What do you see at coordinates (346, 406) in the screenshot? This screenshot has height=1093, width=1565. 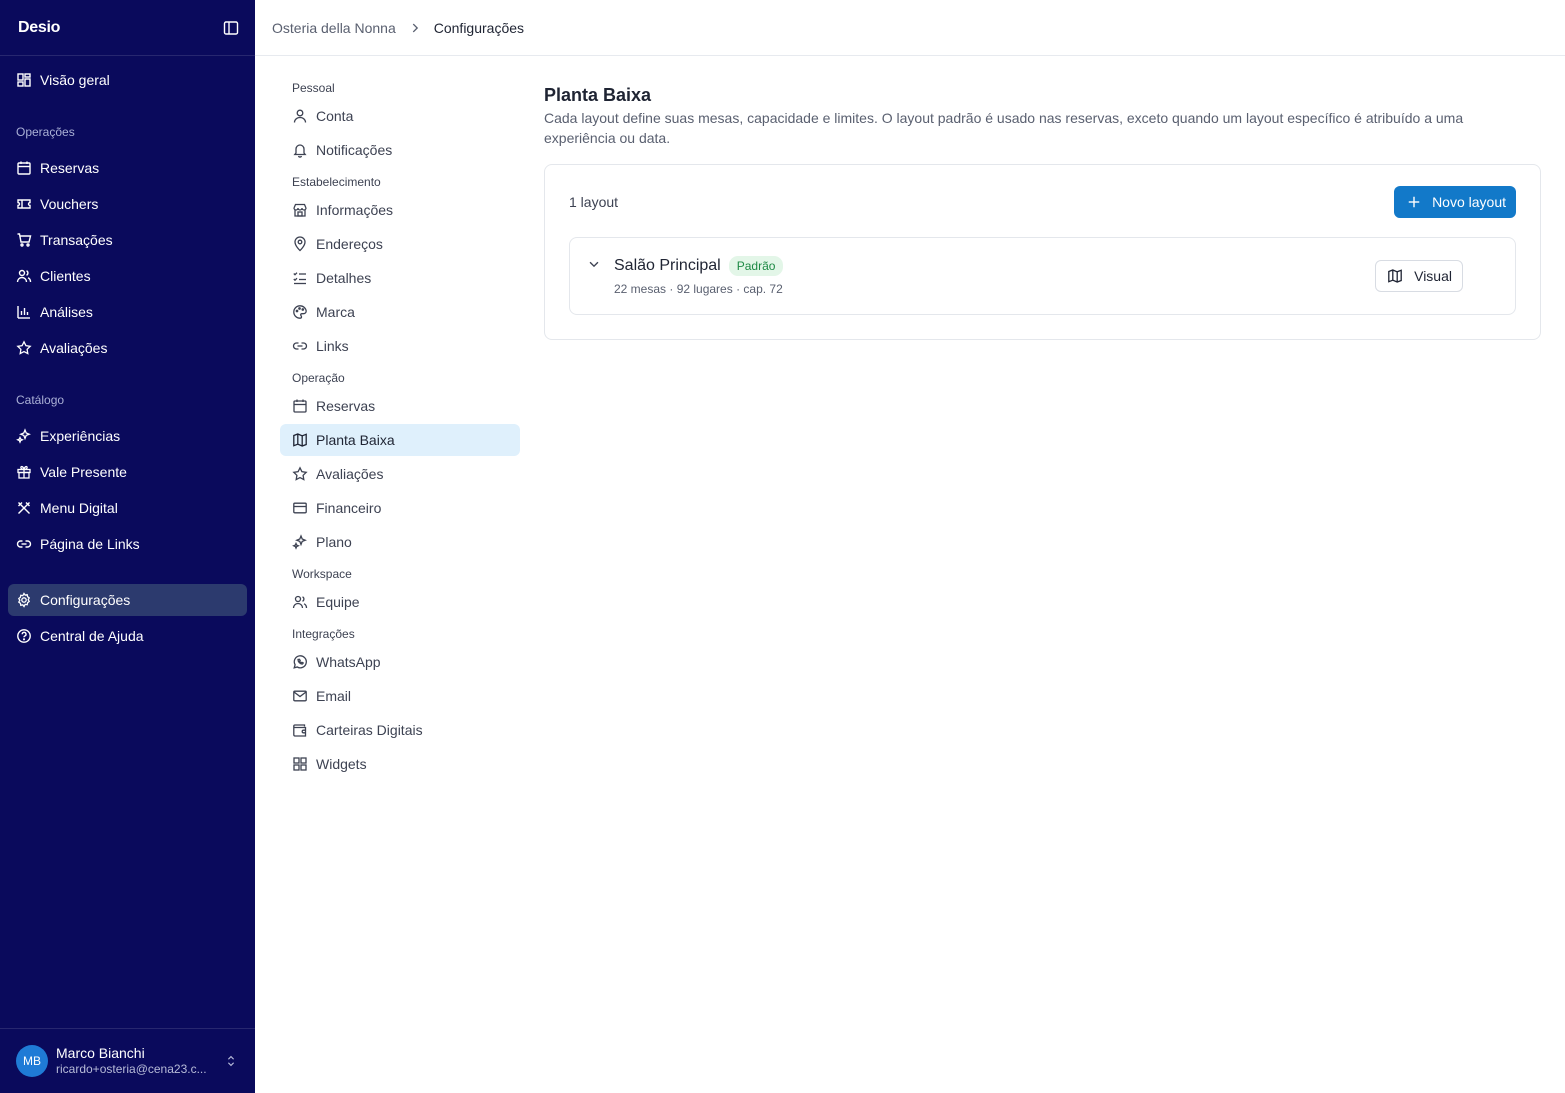 I see `settings-item-label: Reservas` at bounding box center [346, 406].